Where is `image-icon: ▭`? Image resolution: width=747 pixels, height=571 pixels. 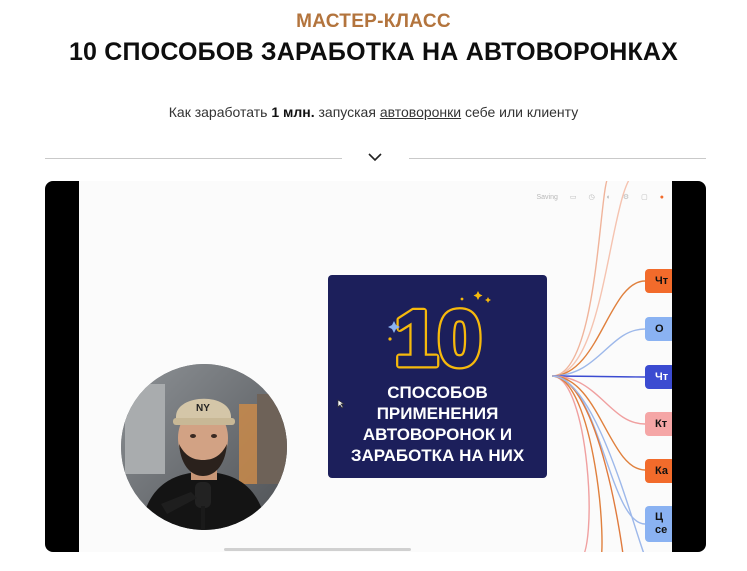 image-icon: ▭ is located at coordinates (573, 197).